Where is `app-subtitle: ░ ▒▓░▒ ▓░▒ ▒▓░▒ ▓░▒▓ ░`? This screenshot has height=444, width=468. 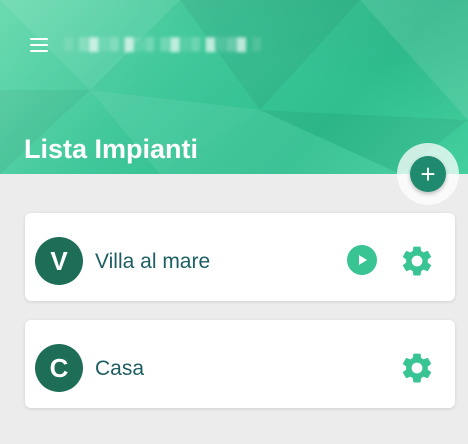
app-subtitle: ░ ▒▓░▒ ▓░▒ ▒▓░▒ ▓░▒▓ ░ is located at coordinates (163, 43).